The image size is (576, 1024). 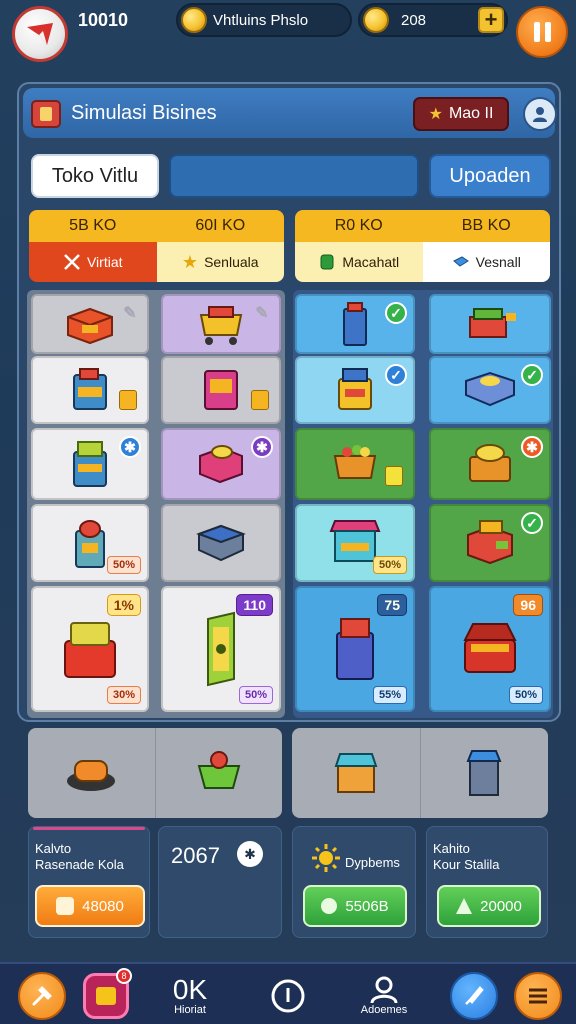 I want to click on shop-item-chest: 1% 30%, so click(x=90, y=649).